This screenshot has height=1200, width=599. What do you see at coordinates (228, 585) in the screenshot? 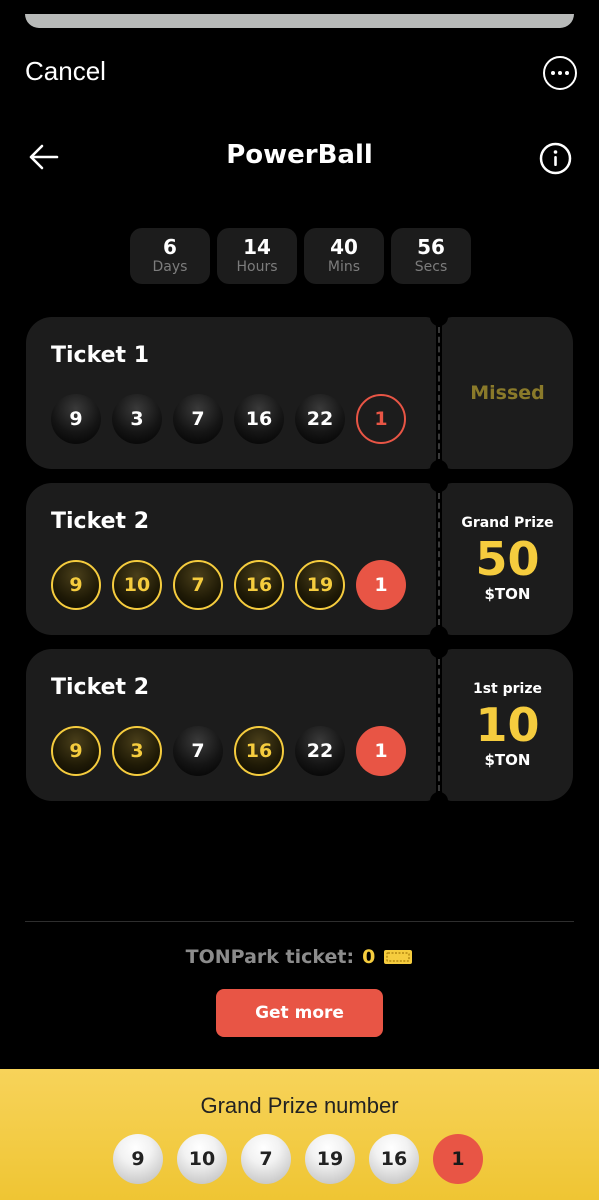
I see `ticket-numbers: 9 10 7 16 19 1` at bounding box center [228, 585].